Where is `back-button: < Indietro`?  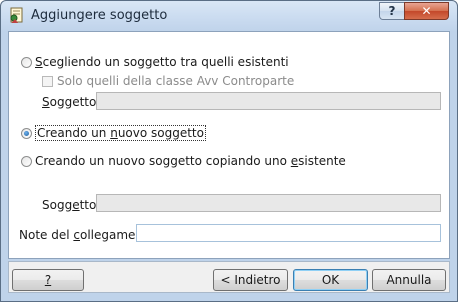
back-button: < Indietro is located at coordinates (250, 280).